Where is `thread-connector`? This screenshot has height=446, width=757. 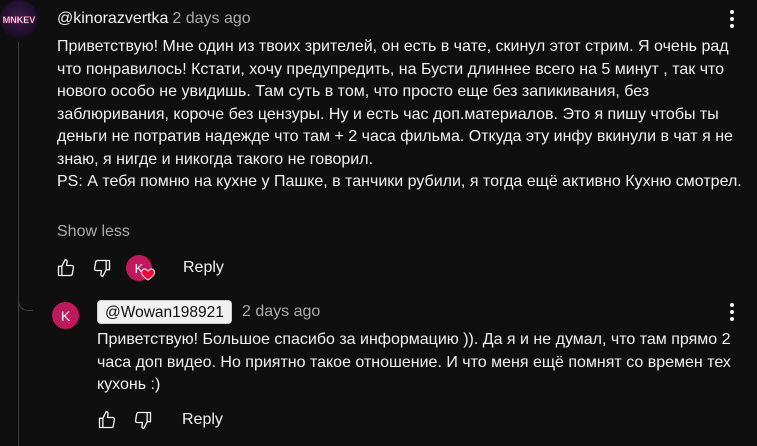 thread-connector is located at coordinates (25, 299).